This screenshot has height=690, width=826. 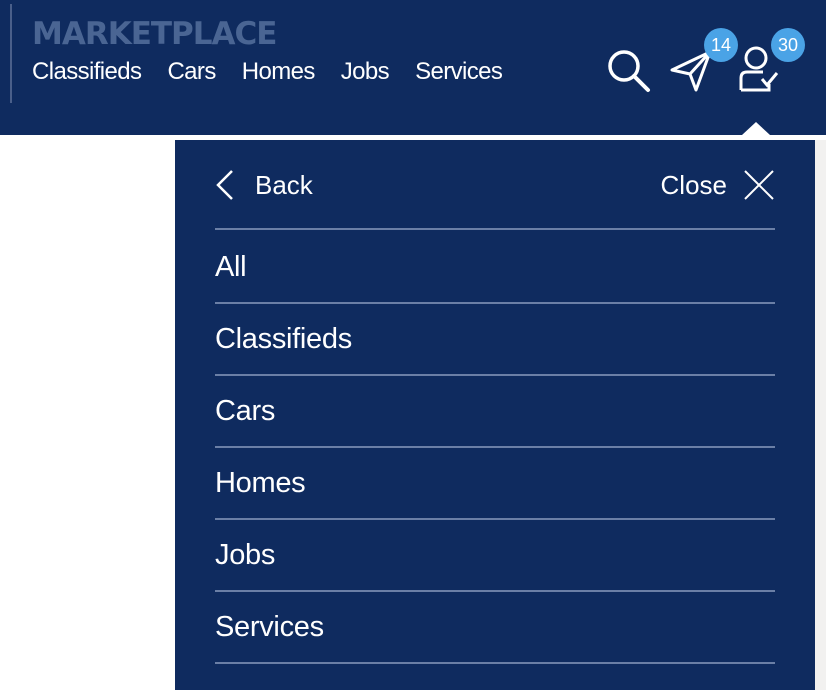 What do you see at coordinates (191, 72) in the screenshot?
I see `nav-item-cars: Cars` at bounding box center [191, 72].